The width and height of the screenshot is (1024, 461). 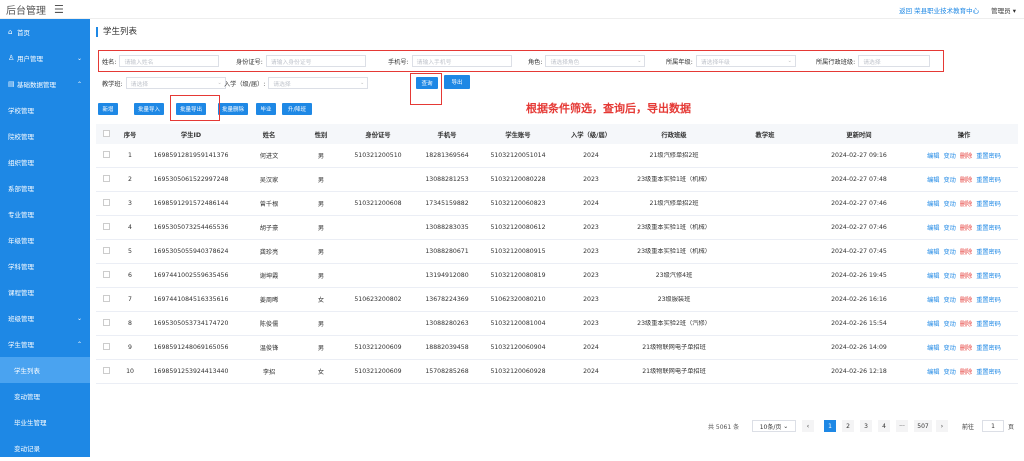 I want to click on teach-class-select: 请选择 ⌄, so click(x=175, y=83).